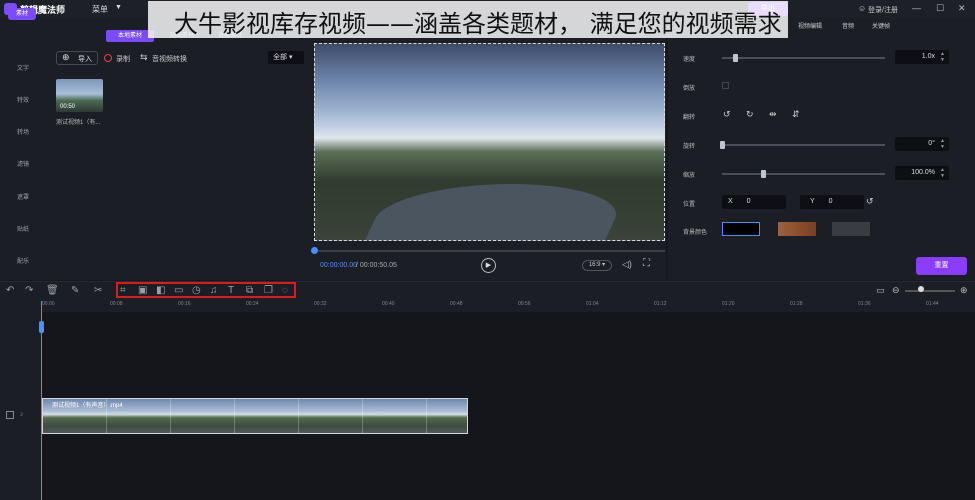 This screenshot has width=975, height=500. Describe the element at coordinates (725, 85) in the screenshot. I see `reverse-checkbox` at that location.